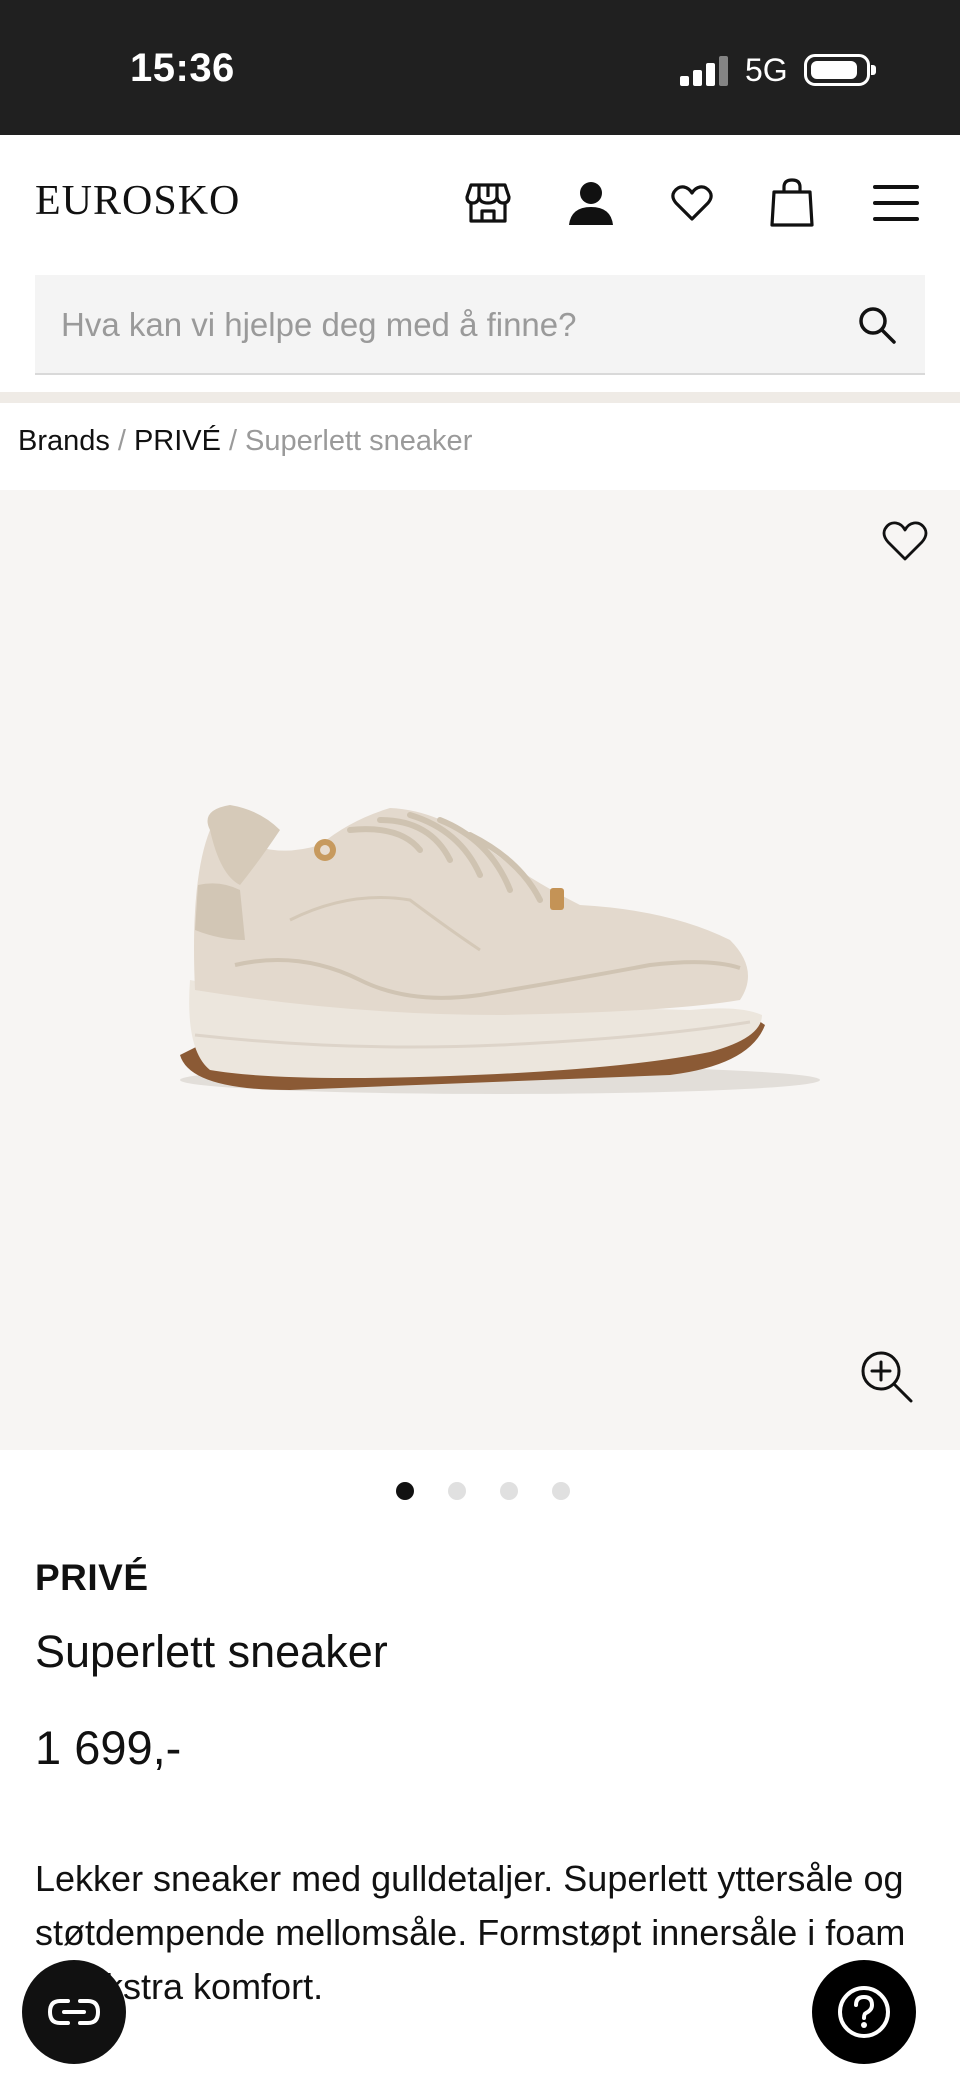 This screenshot has width=960, height=2086. What do you see at coordinates (137, 201) in the screenshot?
I see `eurosko-logo: EUROSKO` at bounding box center [137, 201].